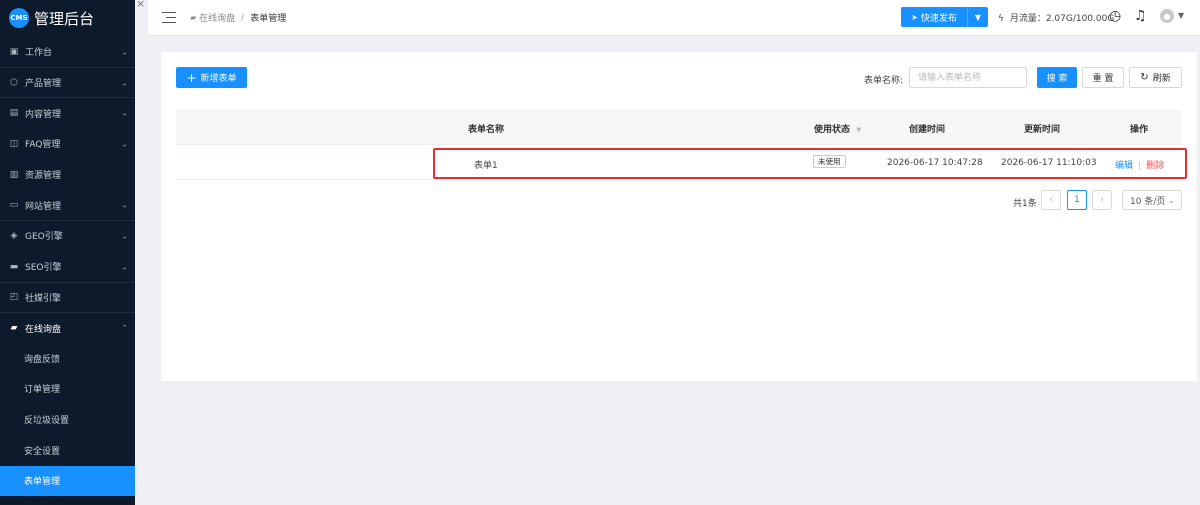  What do you see at coordinates (1025, 204) in the screenshot?
I see `pagination-total: 共1条` at bounding box center [1025, 204].